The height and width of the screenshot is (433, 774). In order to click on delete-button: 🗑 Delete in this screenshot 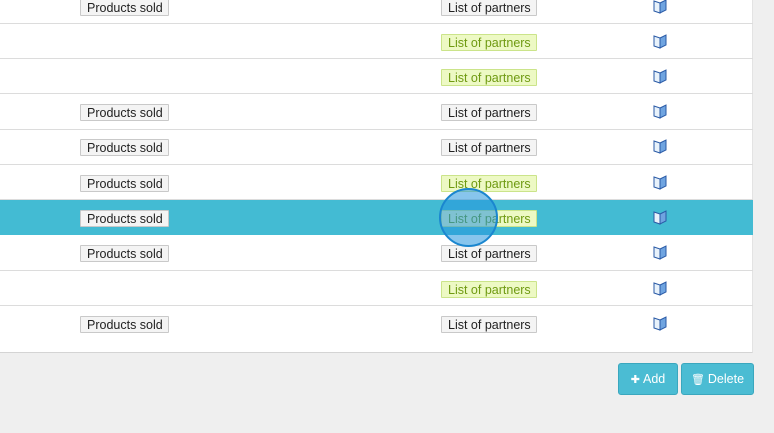, I will do `click(717, 379)`.